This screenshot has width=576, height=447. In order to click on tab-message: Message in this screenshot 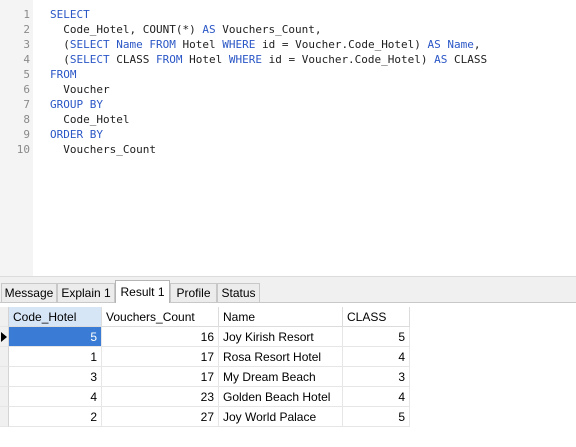, I will do `click(29, 292)`.